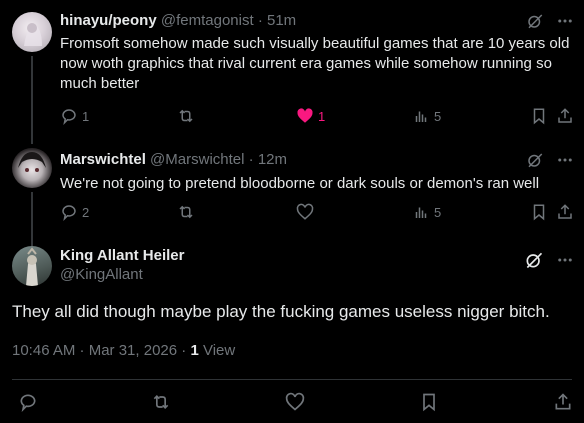 This screenshot has height=423, width=584. I want to click on like-count: 1, so click(322, 116).